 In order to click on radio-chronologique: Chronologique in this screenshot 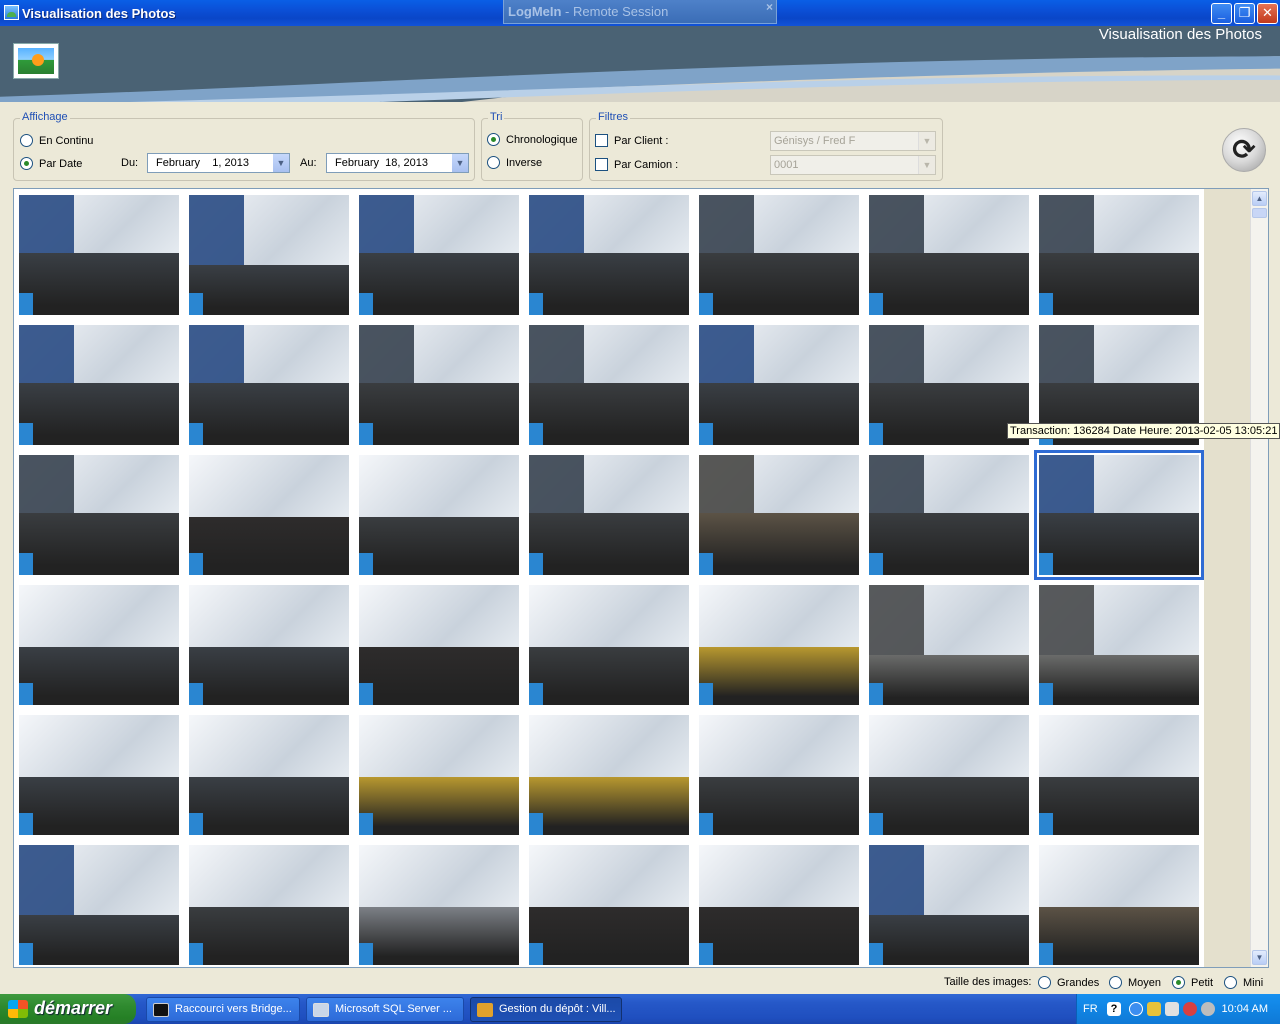, I will do `click(532, 139)`.